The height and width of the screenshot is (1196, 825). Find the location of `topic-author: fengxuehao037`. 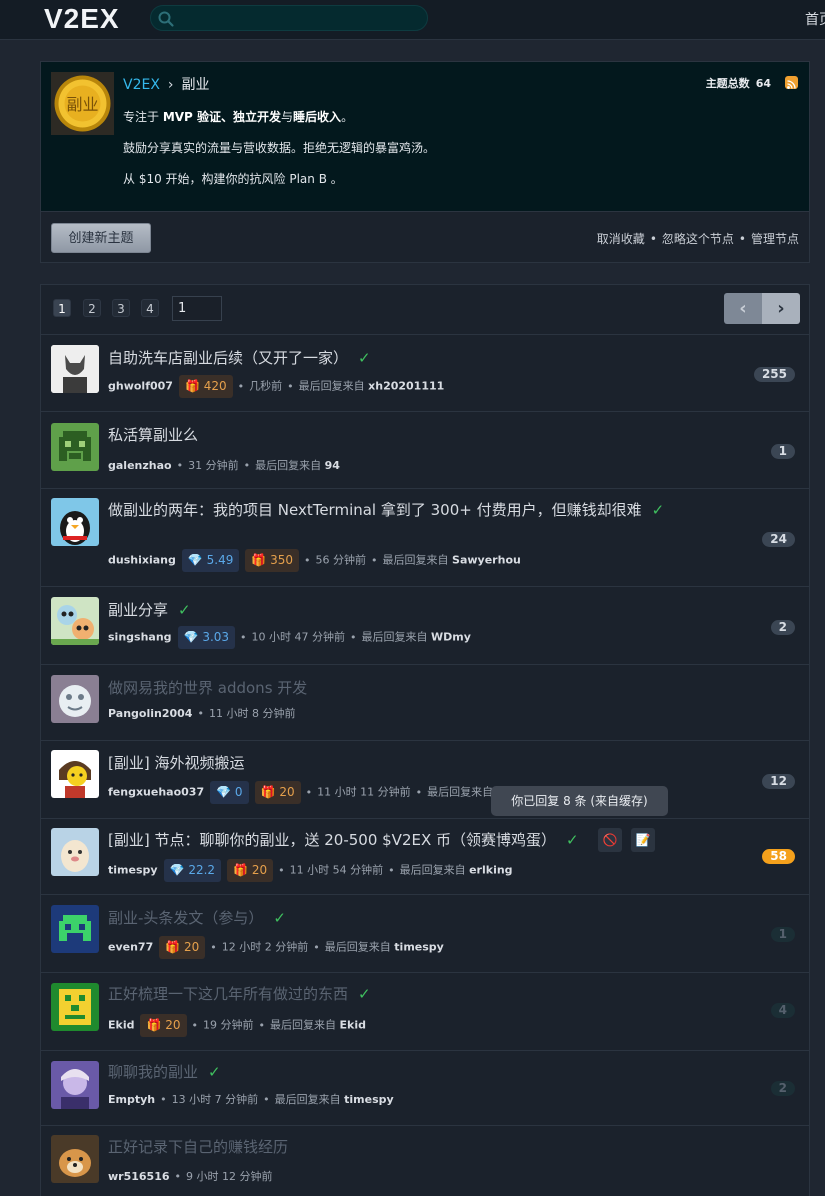

topic-author: fengxuehao037 is located at coordinates (156, 792).